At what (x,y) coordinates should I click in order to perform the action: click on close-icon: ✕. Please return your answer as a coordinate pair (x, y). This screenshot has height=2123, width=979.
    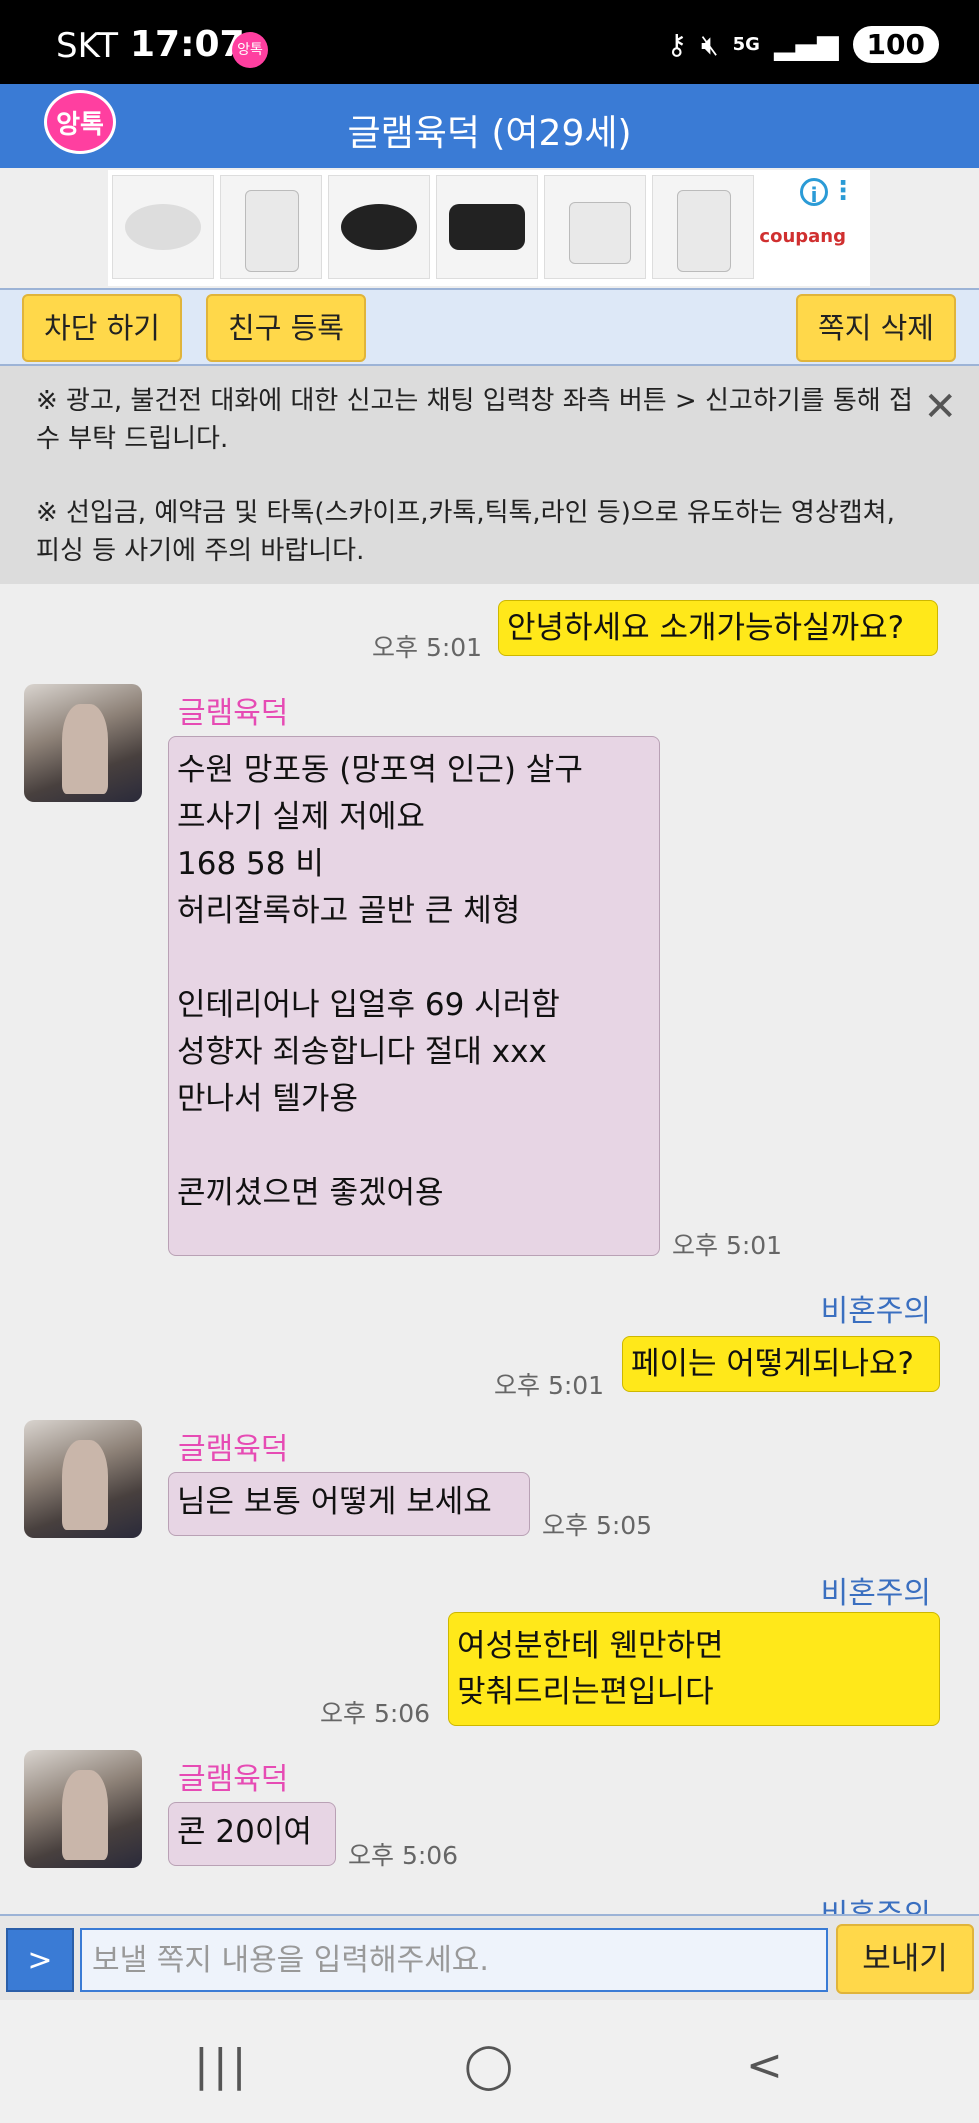
    Looking at the image, I should click on (940, 407).